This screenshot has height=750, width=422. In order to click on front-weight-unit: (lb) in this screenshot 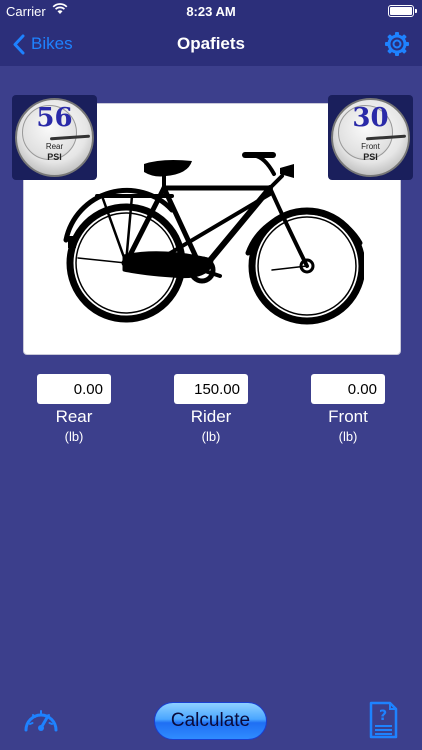, I will do `click(348, 436)`.